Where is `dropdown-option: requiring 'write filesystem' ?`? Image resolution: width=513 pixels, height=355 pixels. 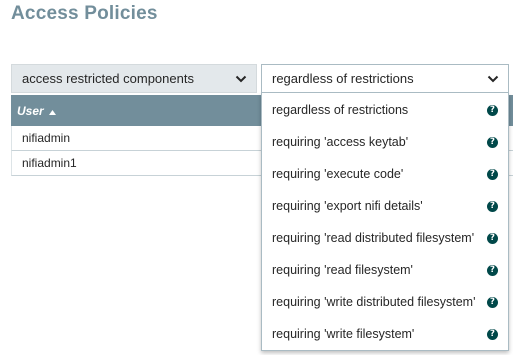 dropdown-option: requiring 'write filesystem' ? is located at coordinates (385, 334).